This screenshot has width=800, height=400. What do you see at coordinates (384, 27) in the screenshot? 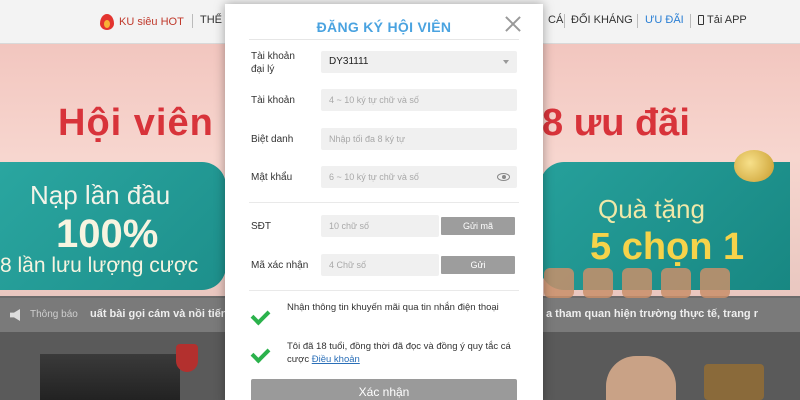
I see `modal-title: ĐĂNG KÝ HỘI VIÊN` at bounding box center [384, 27].